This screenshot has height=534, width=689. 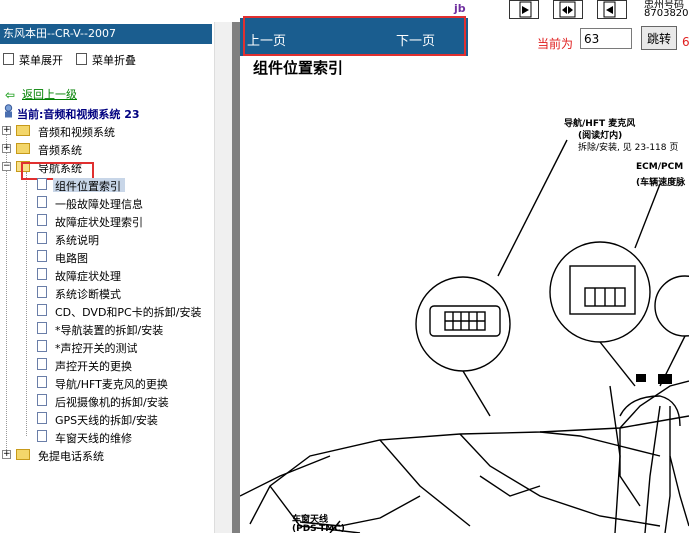 What do you see at coordinates (661, 183) in the screenshot?
I see `callout-ecm-sub: (车辆速度脉` at bounding box center [661, 183].